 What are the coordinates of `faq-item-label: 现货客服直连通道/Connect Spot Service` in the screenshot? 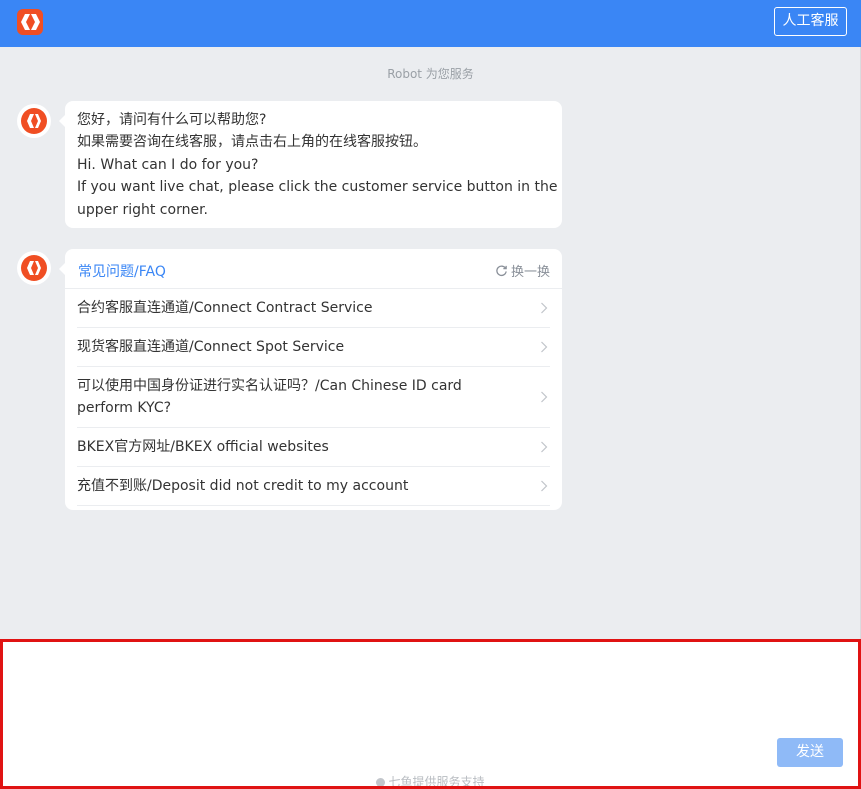 It's located at (211, 347).